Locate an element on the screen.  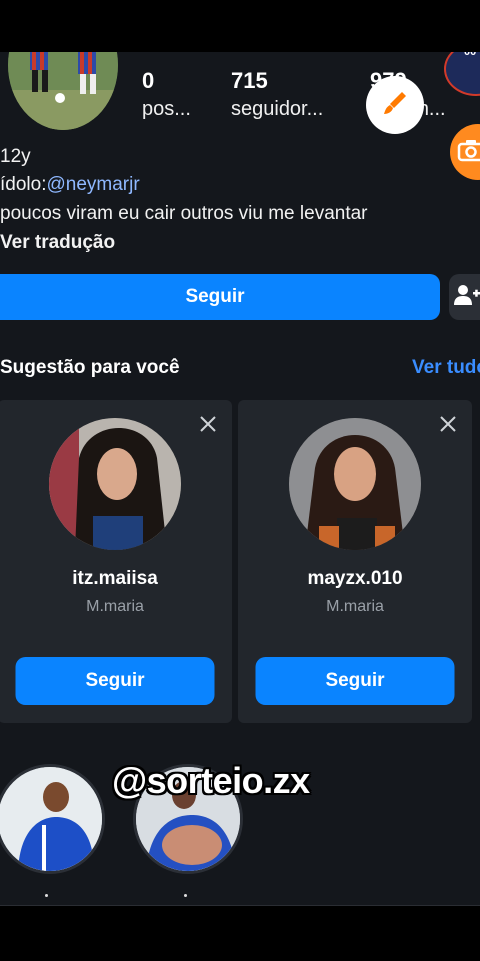
edit-button is located at coordinates (395, 105).